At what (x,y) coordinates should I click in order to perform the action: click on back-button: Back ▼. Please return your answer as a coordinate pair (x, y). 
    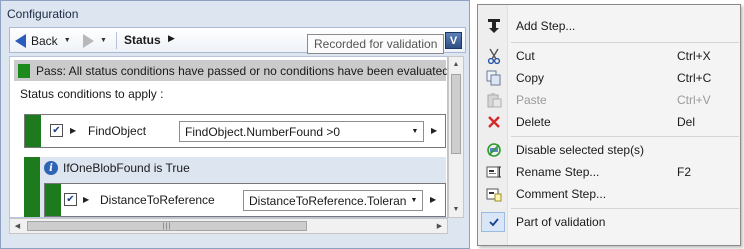
    Looking at the image, I should click on (45, 40).